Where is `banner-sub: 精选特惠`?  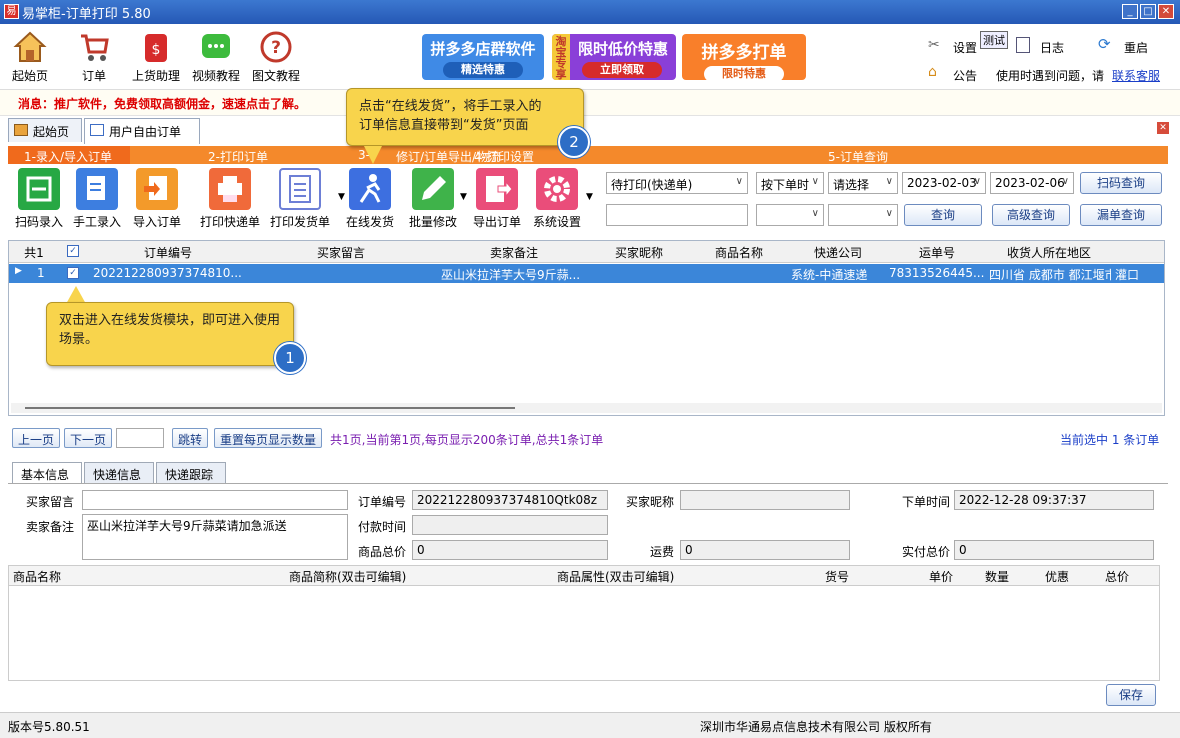
banner-sub: 精选特惠 is located at coordinates (483, 70).